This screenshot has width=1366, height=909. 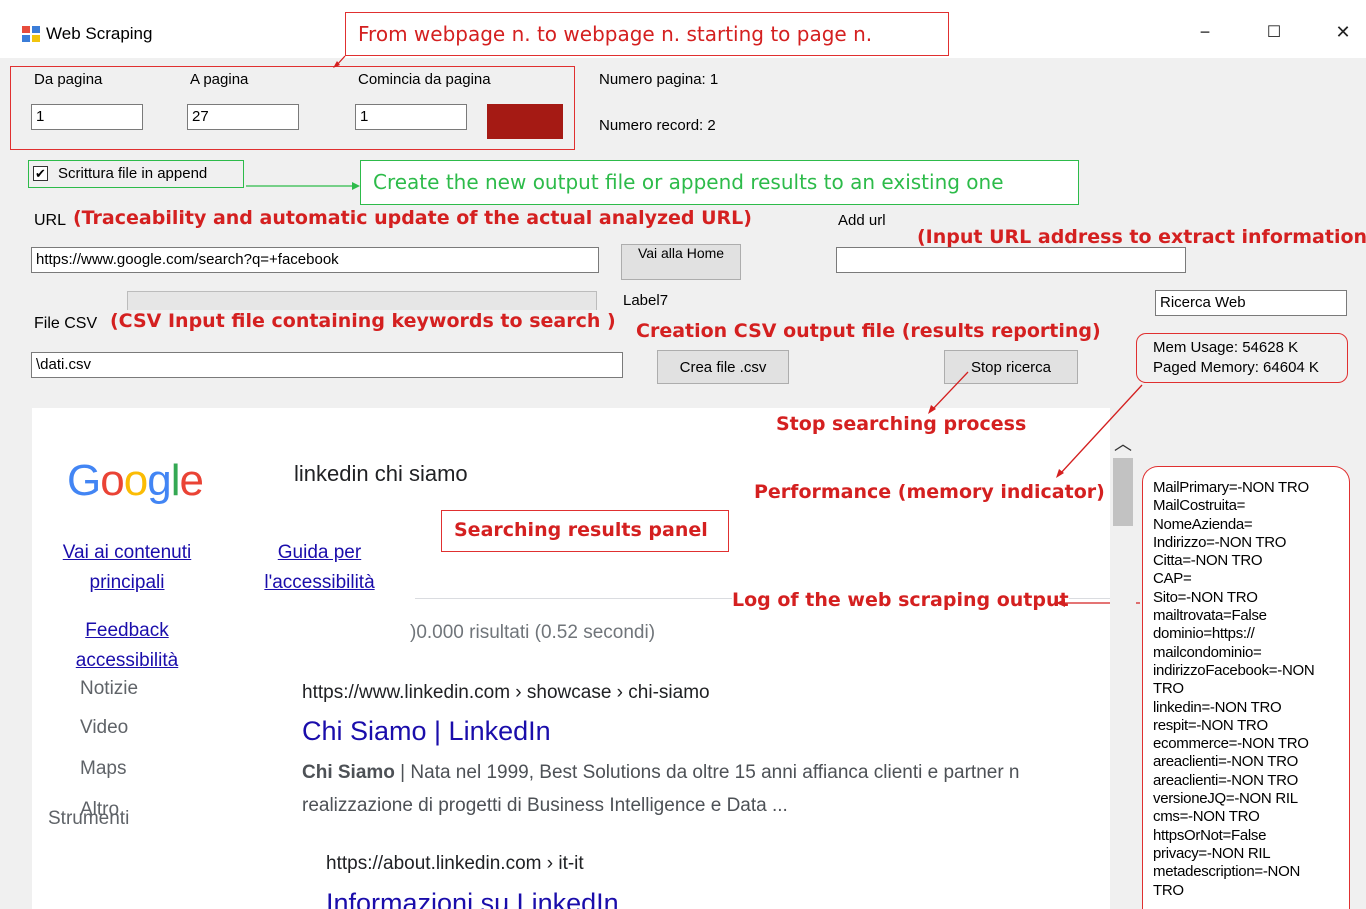 I want to click on log-line: httpsOrNot=False, so click(x=1210, y=835).